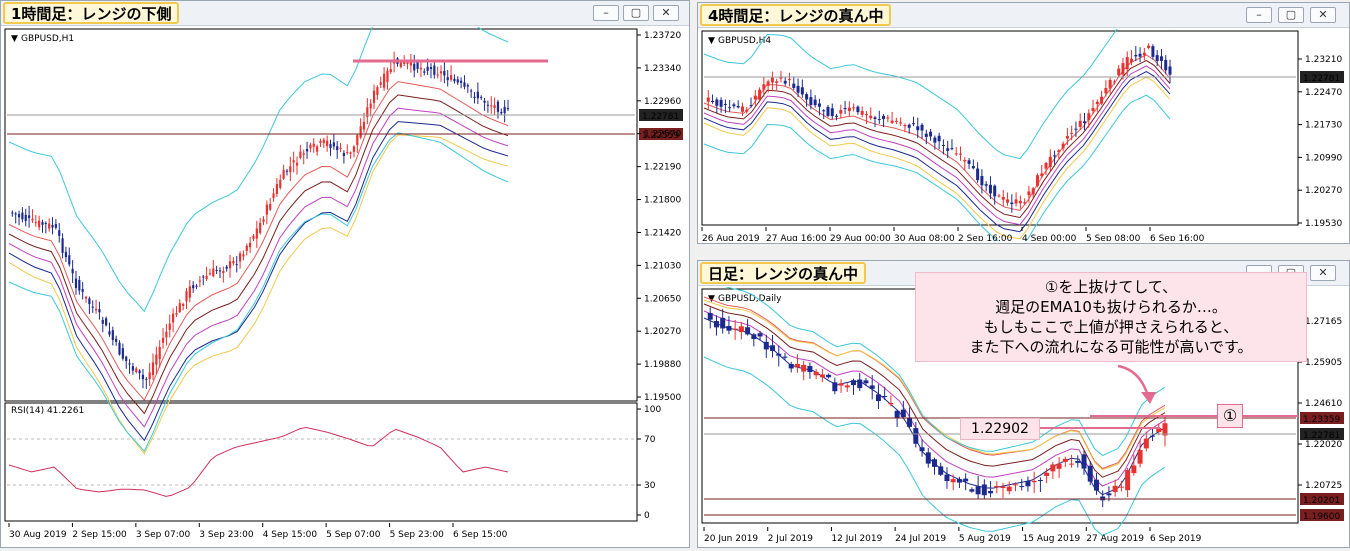 The image size is (1350, 551). I want to click on h4-titlebar: 4時間足：レンジの真ん中 – ▢ ✕, so click(1023, 15).